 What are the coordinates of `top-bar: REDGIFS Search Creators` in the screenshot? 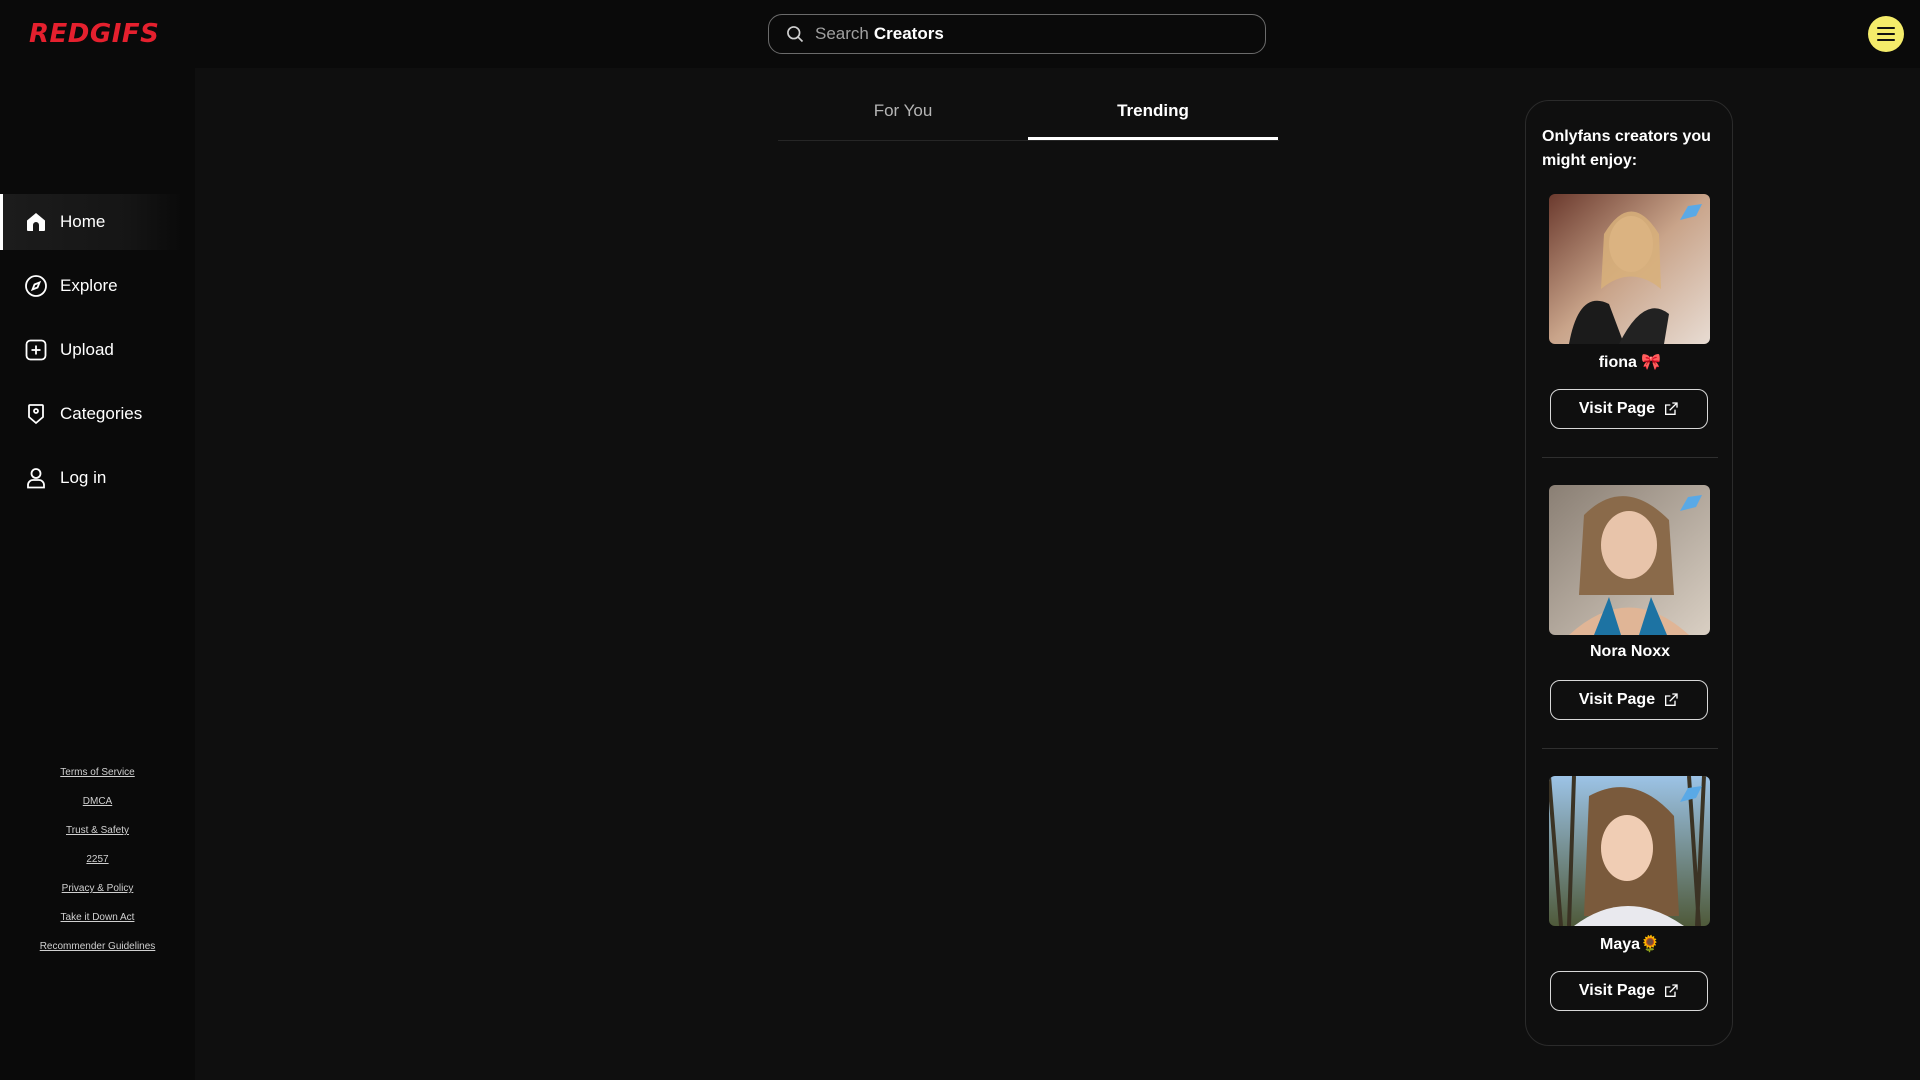 It's located at (960, 34).